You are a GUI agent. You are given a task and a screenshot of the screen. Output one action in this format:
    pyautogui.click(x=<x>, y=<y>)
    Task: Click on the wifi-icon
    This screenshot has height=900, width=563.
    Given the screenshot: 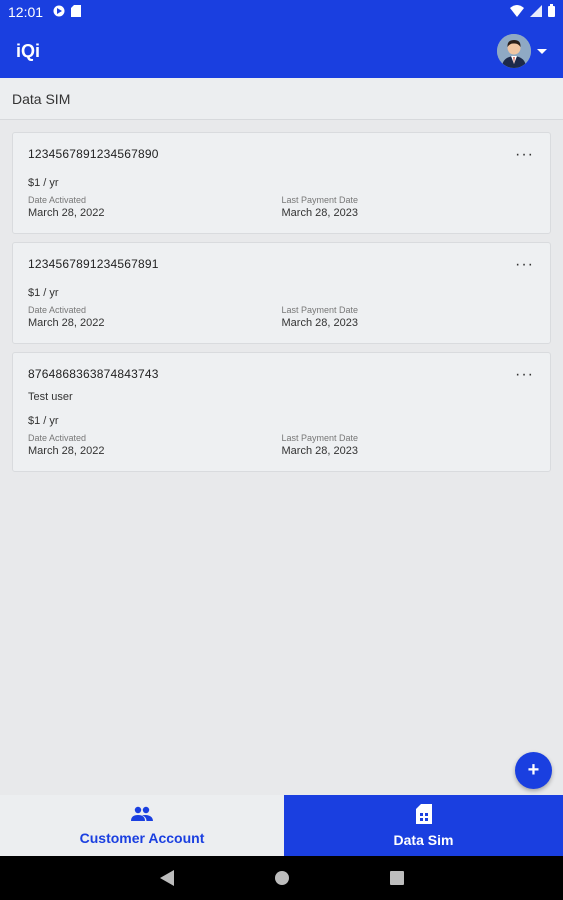 What is the action you would take?
    pyautogui.click(x=517, y=12)
    